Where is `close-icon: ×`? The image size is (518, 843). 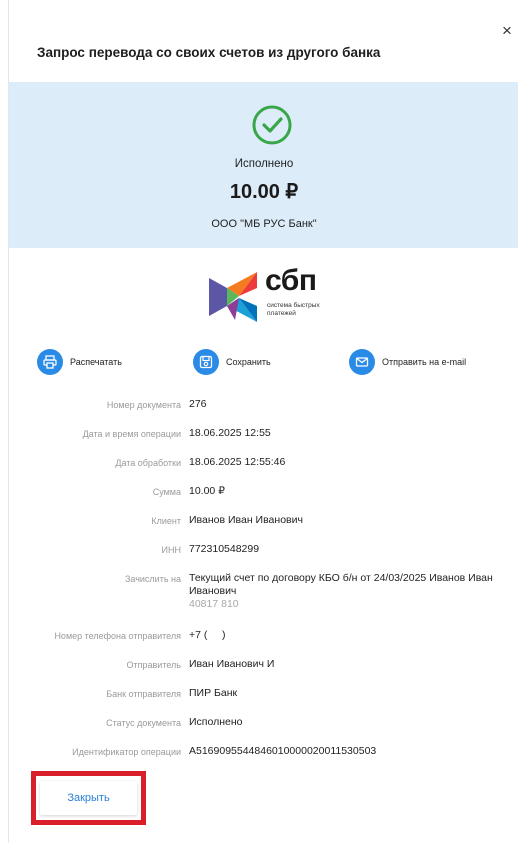
close-icon: × is located at coordinates (507, 30).